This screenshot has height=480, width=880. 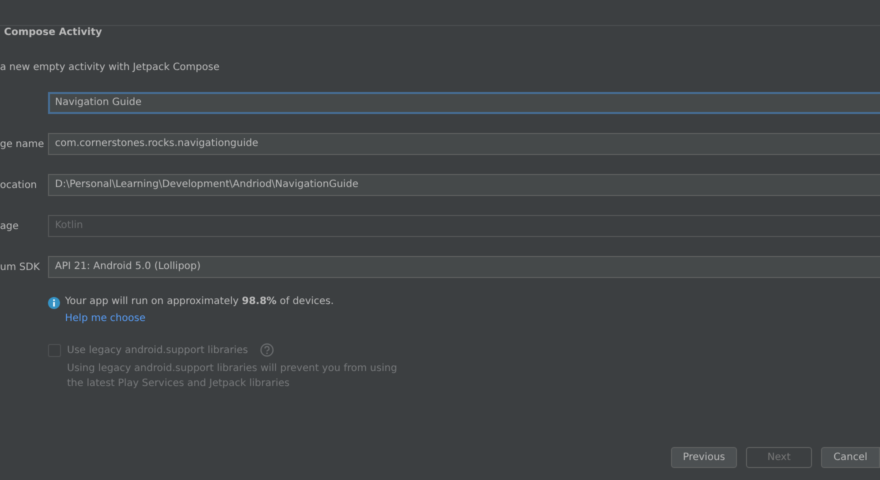 I want to click on field-label: um SDK, so click(x=20, y=267).